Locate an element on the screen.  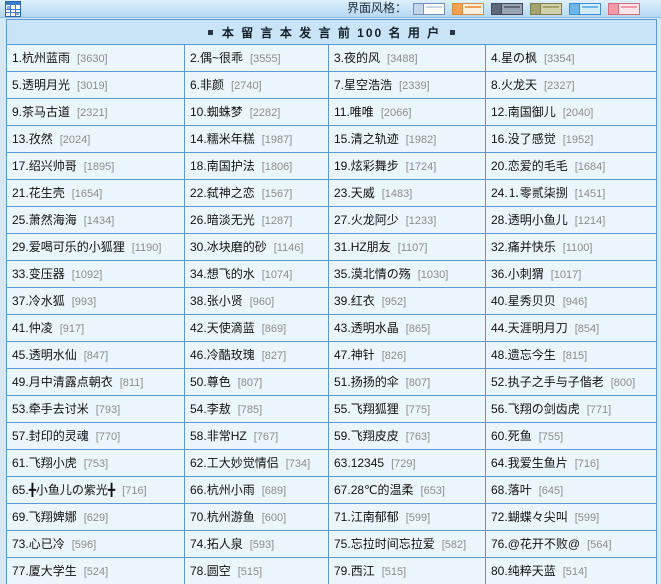
user-cell: 50.尊色 [807] is located at coordinates (256, 382).